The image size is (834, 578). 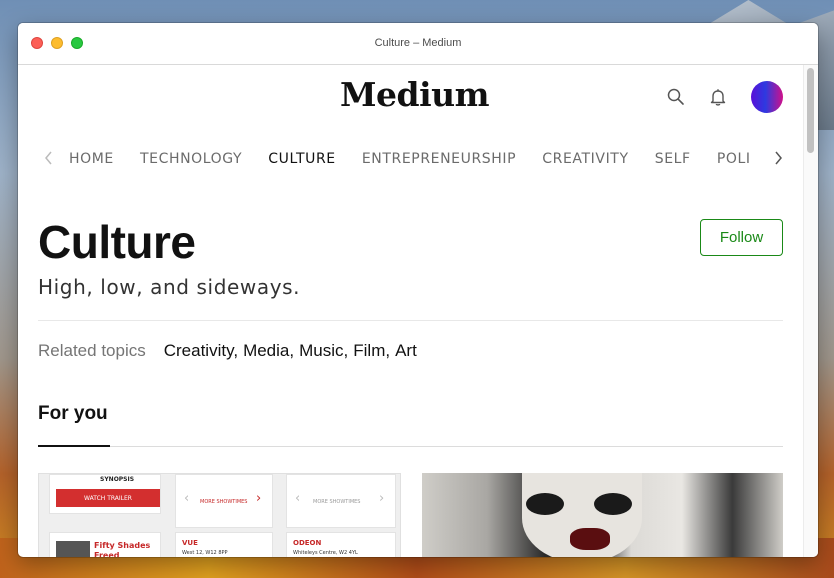 I want to click on mini-cinema-name: VUE, so click(x=190, y=543).